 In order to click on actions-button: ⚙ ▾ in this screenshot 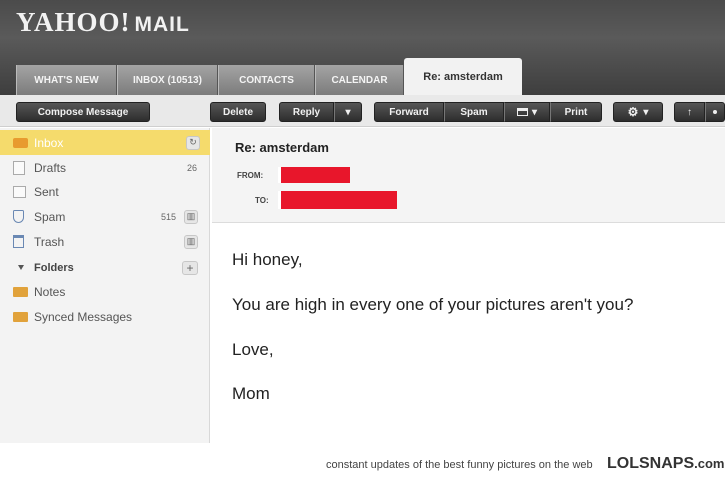, I will do `click(638, 112)`.